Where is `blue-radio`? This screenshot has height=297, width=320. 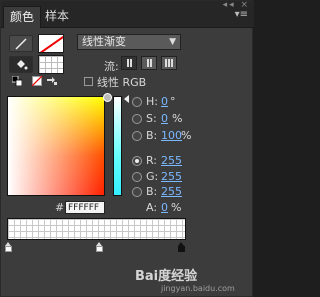 blue-radio is located at coordinates (137, 192).